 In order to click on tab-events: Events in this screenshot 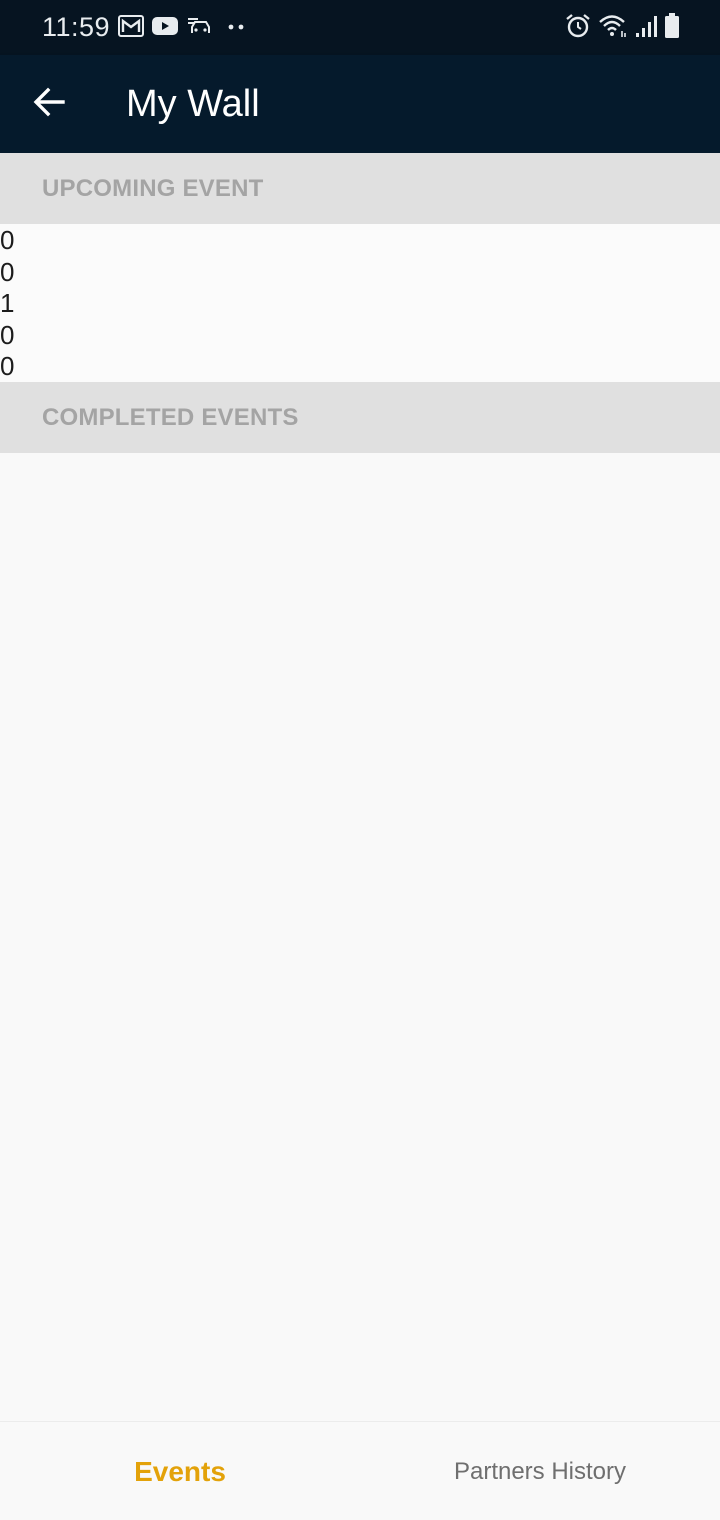, I will do `click(180, 1471)`.